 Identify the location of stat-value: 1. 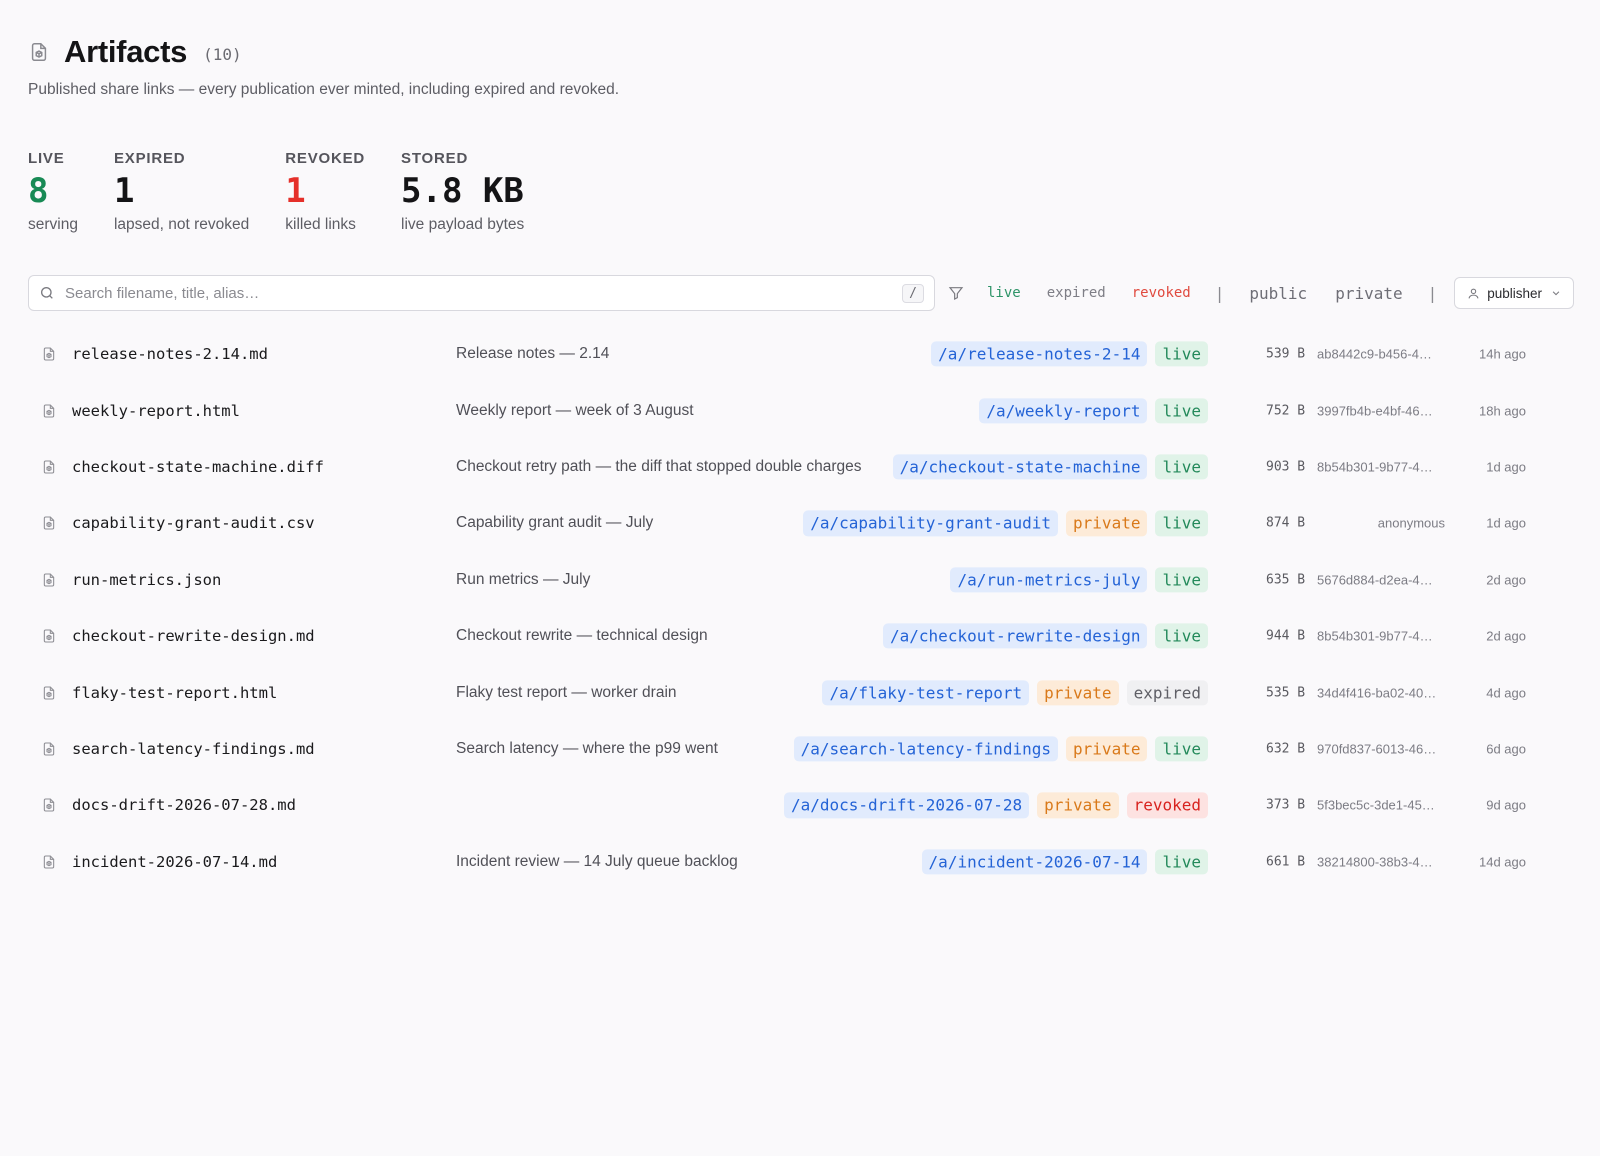
(124, 191).